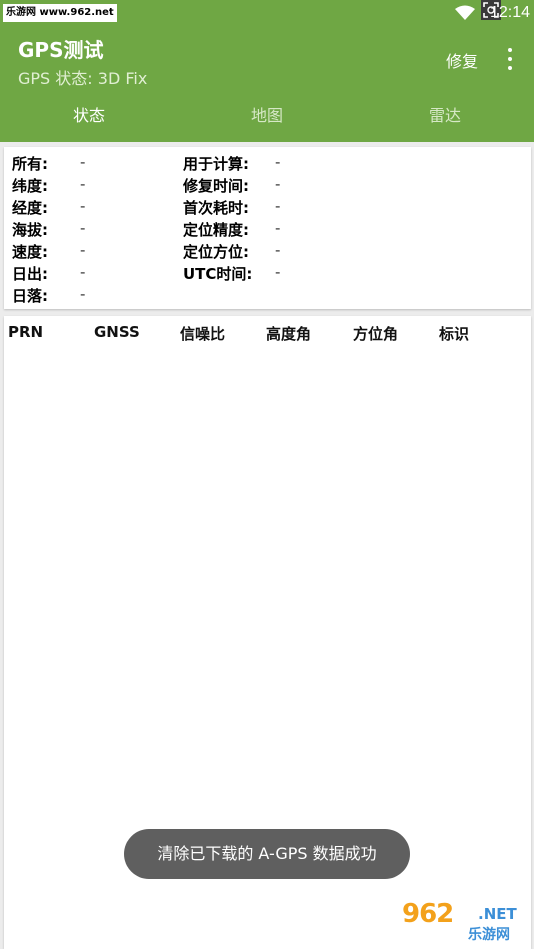  What do you see at coordinates (216, 230) in the screenshot?
I see `info-label: 定位精度:` at bounding box center [216, 230].